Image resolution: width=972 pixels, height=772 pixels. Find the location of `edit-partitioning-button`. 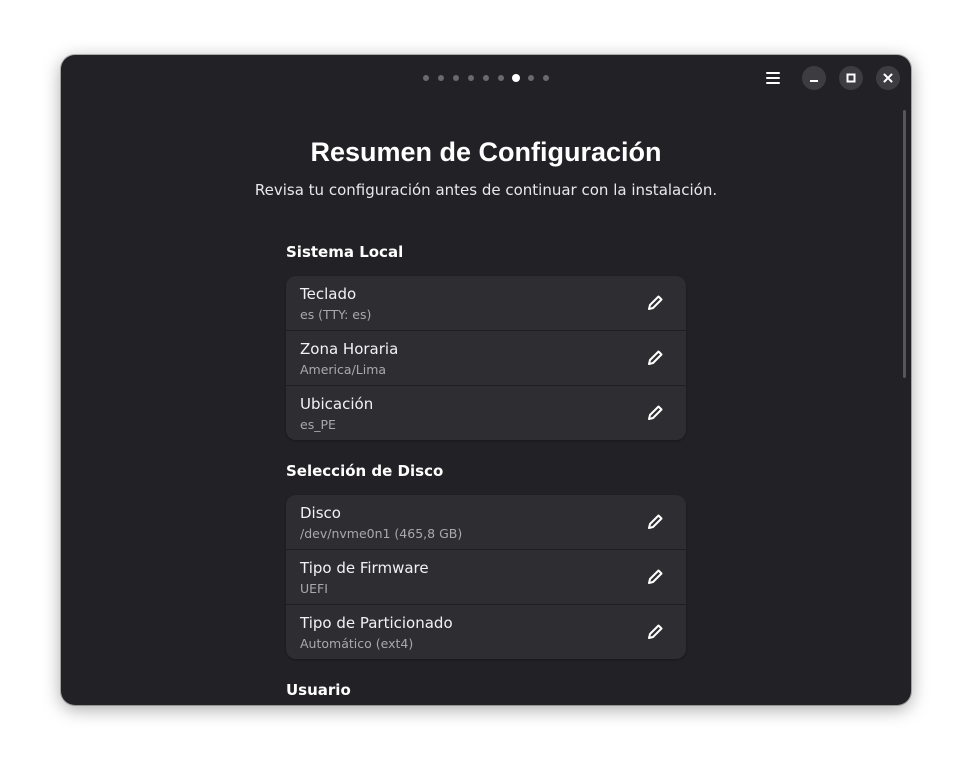

edit-partitioning-button is located at coordinates (655, 632).